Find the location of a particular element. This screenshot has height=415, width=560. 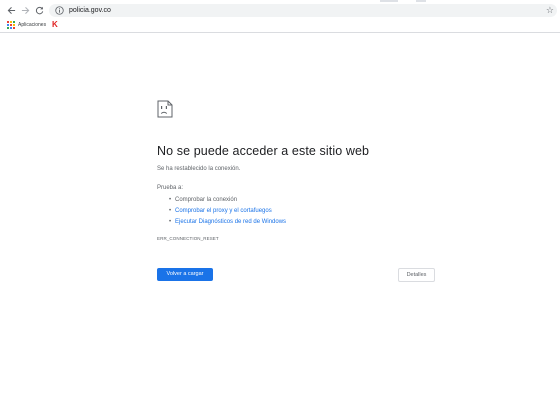

sad-page-icon is located at coordinates (165, 109).